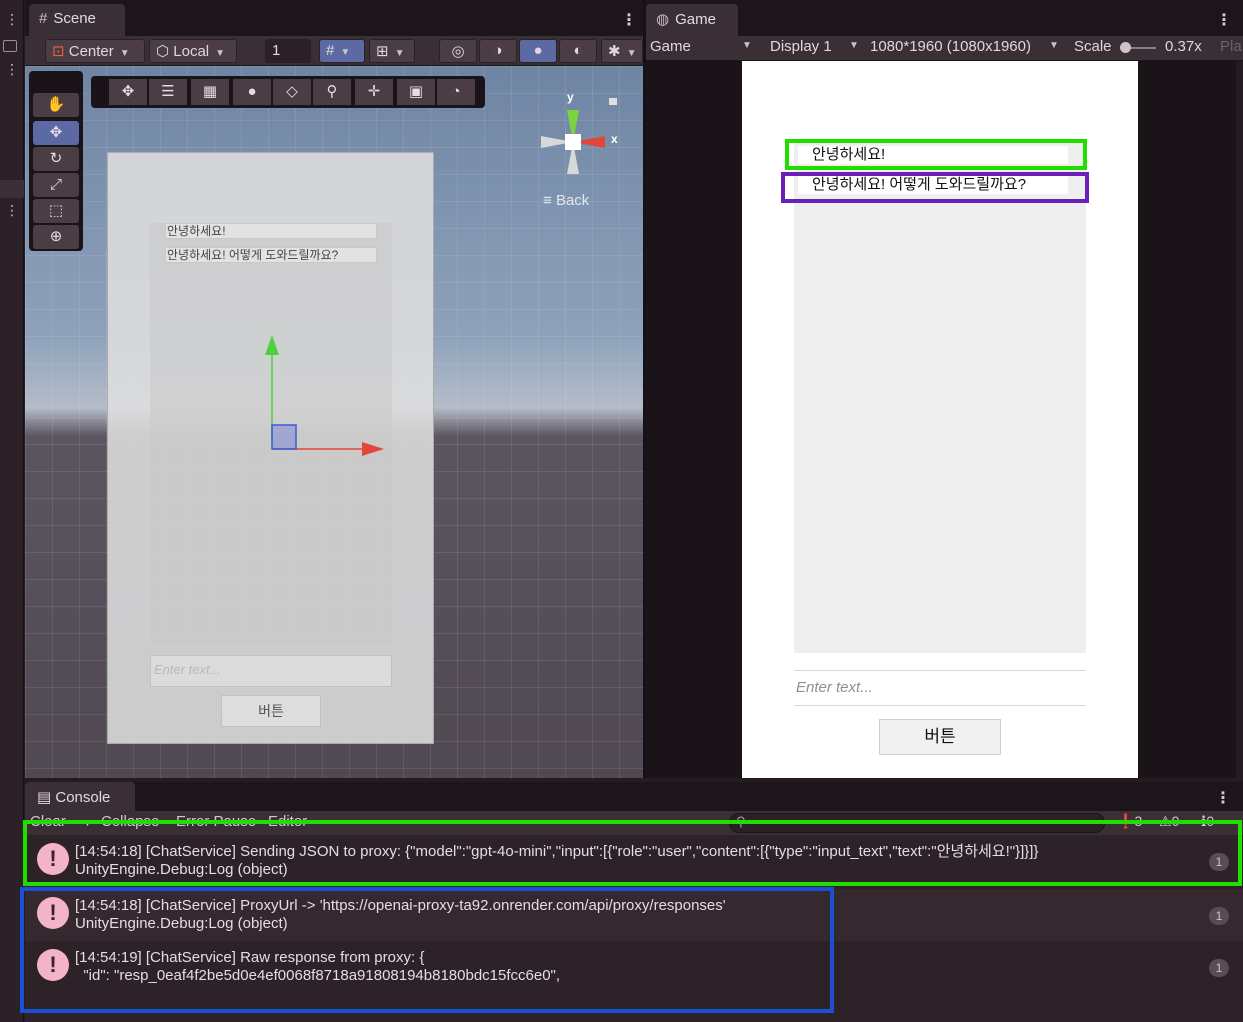 The height and width of the screenshot is (1022, 1243). What do you see at coordinates (456, 92) in the screenshot?
I see `overlay-compass-button: ◔` at bounding box center [456, 92].